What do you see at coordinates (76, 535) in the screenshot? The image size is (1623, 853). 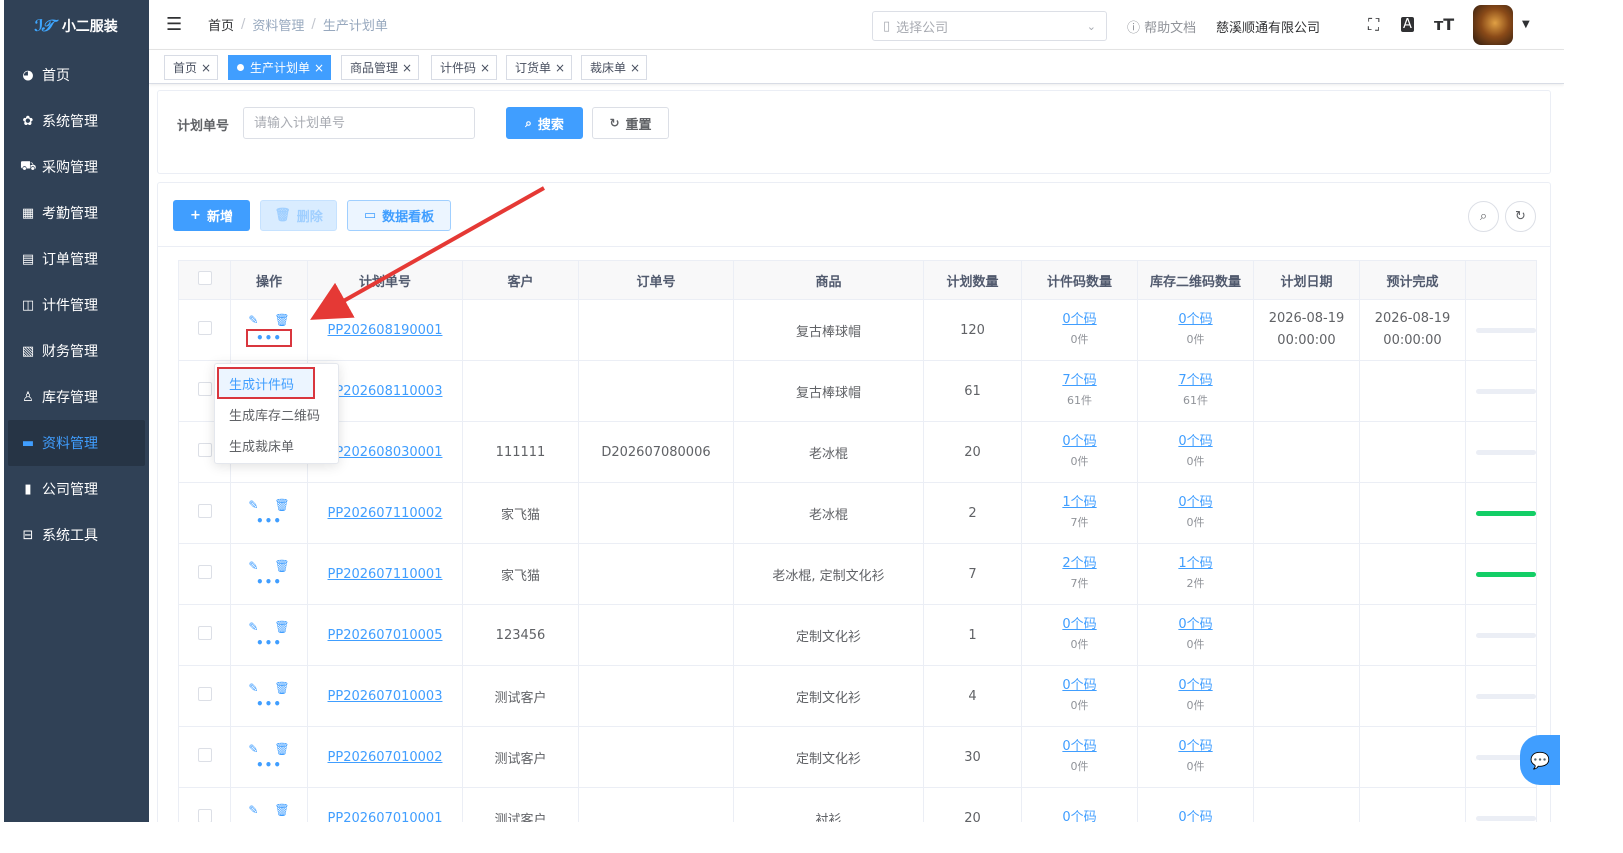 I see `sidebar-item-10: ⊟ 系统工具` at bounding box center [76, 535].